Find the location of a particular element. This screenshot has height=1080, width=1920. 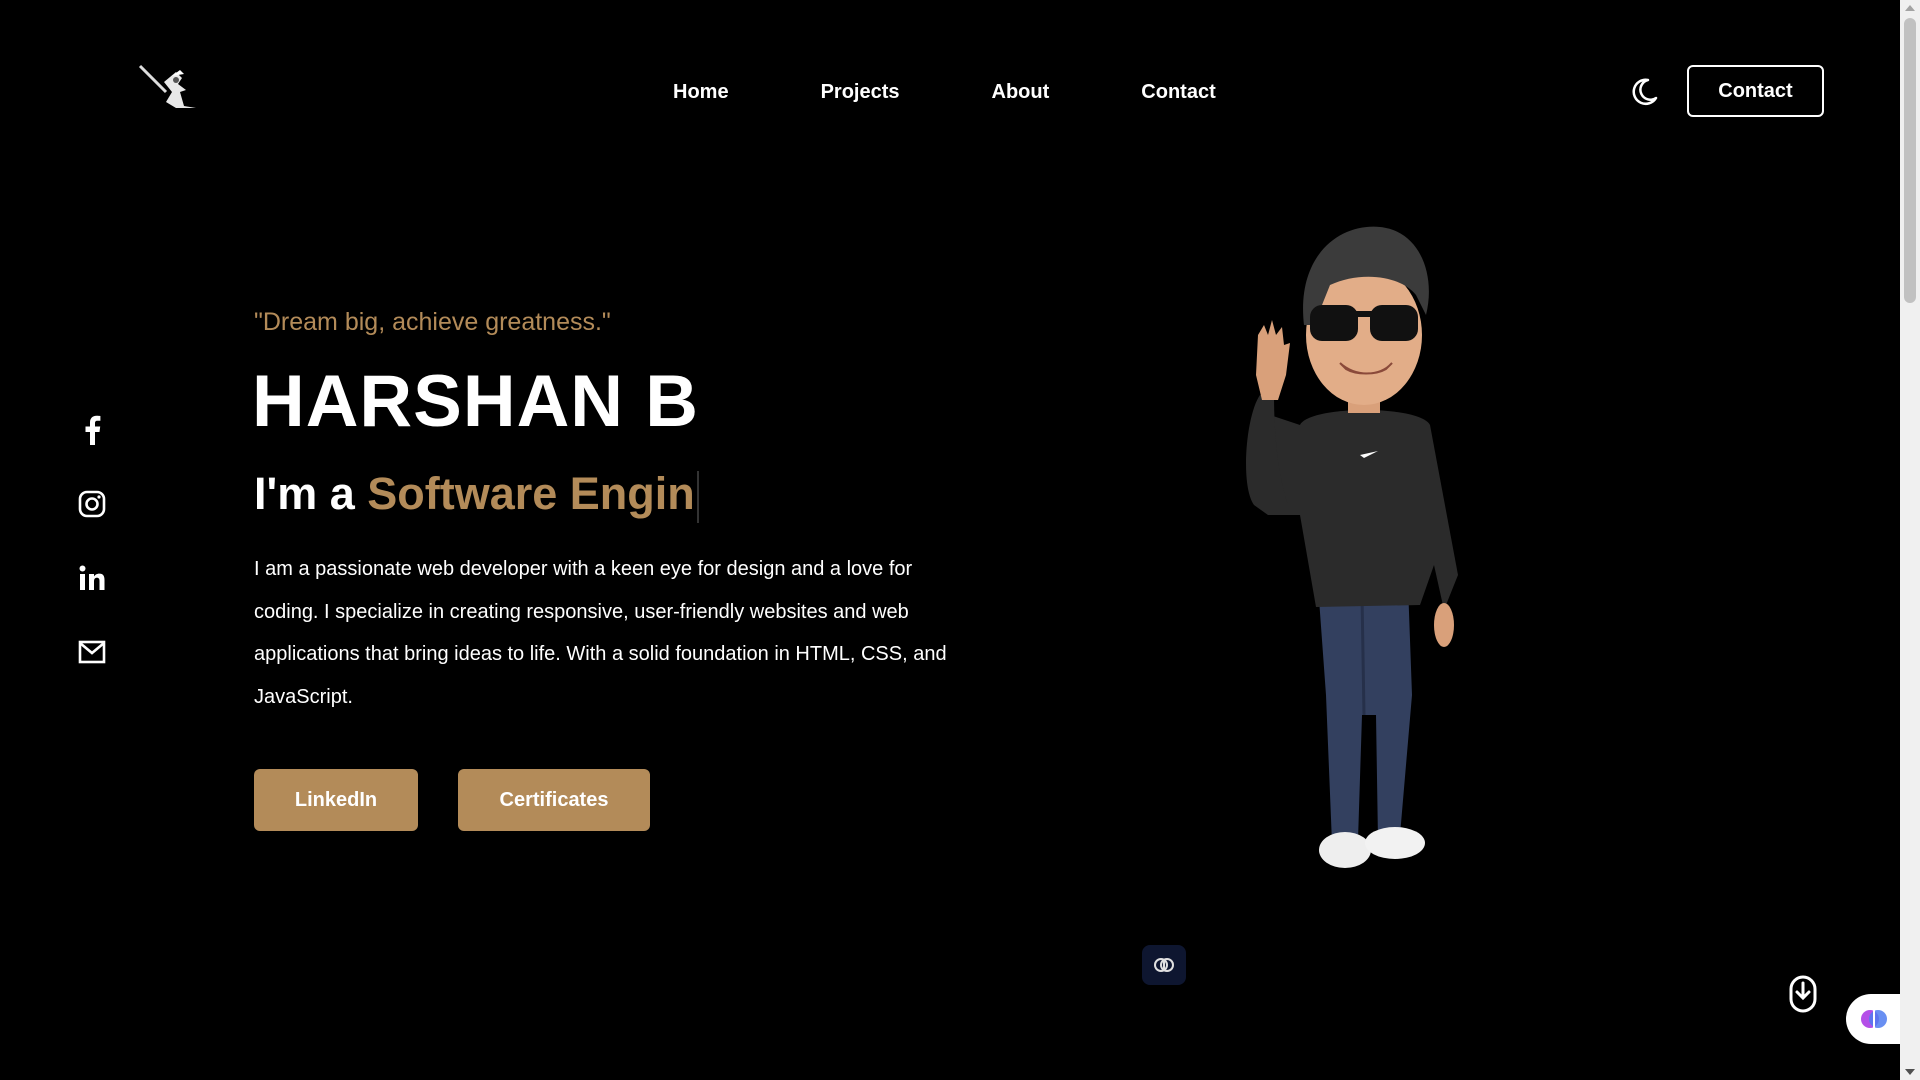

typing-cursor is located at coordinates (697, 497).